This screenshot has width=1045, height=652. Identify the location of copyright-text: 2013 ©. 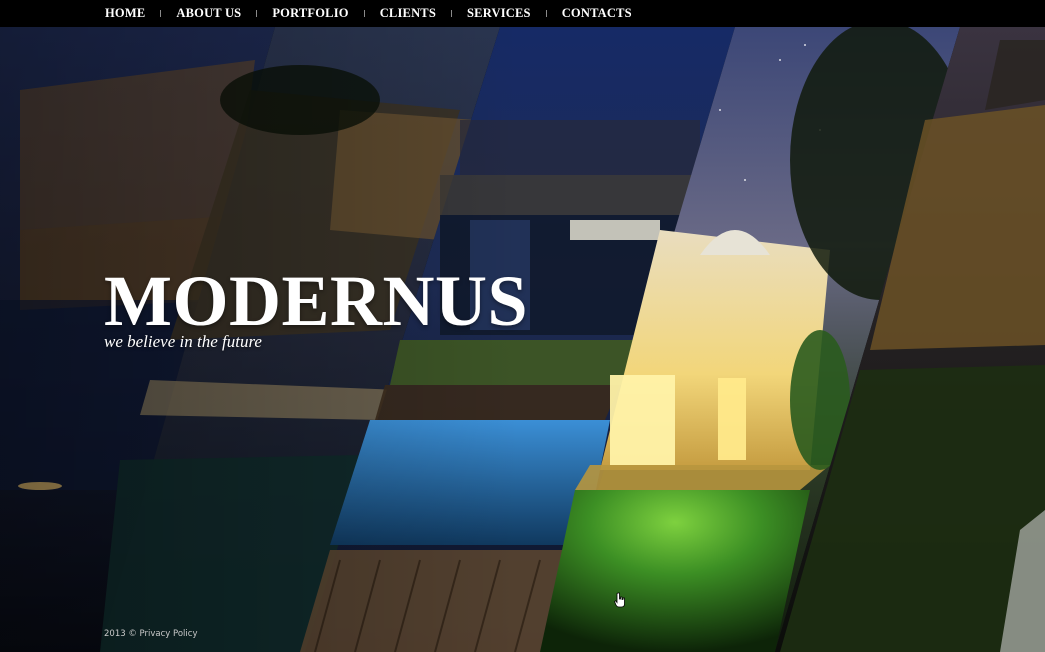
(120, 634).